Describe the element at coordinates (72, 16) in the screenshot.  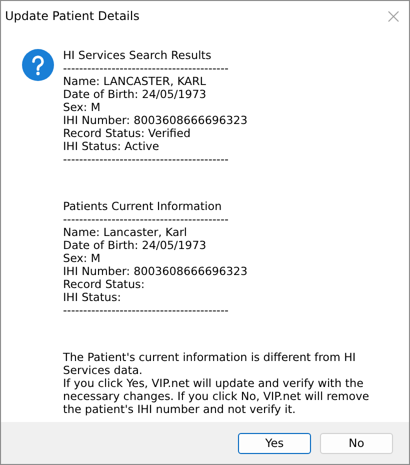
I see `window-title: Update Patient Details` at that location.